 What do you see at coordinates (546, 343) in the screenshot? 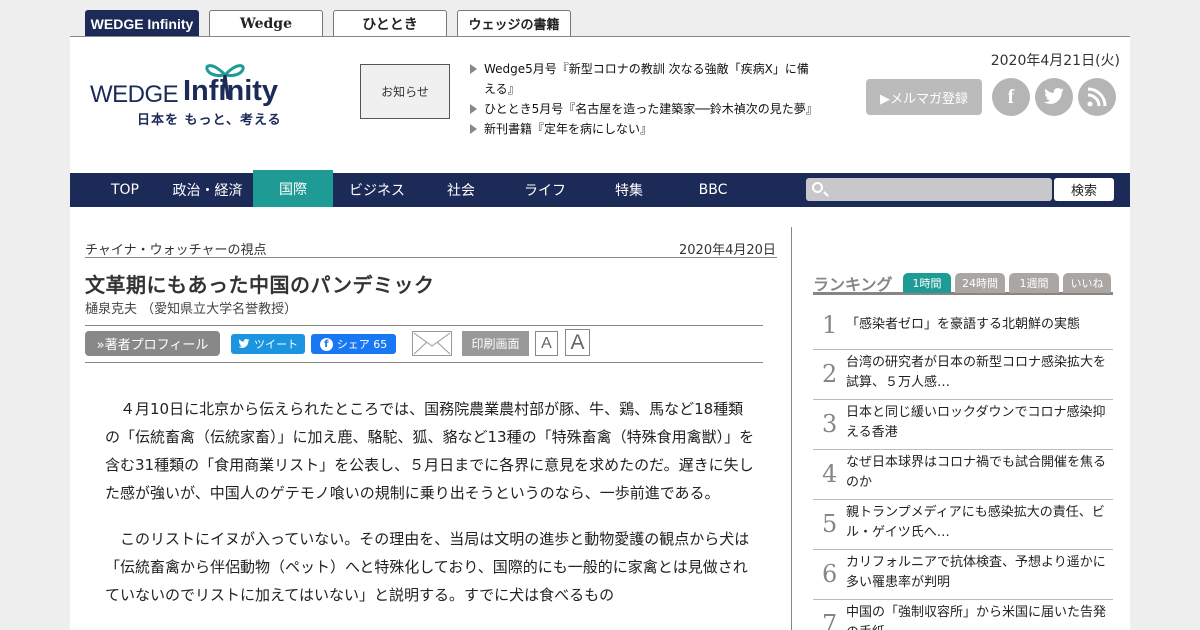
I see `font-small-button: A` at bounding box center [546, 343].